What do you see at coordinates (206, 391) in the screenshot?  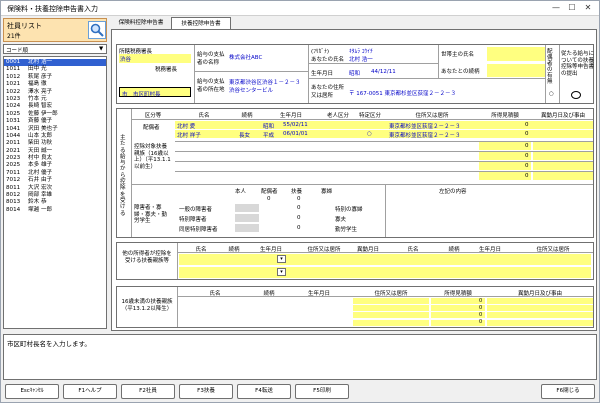 I see `f3-dependent-button: F3扶養` at bounding box center [206, 391].